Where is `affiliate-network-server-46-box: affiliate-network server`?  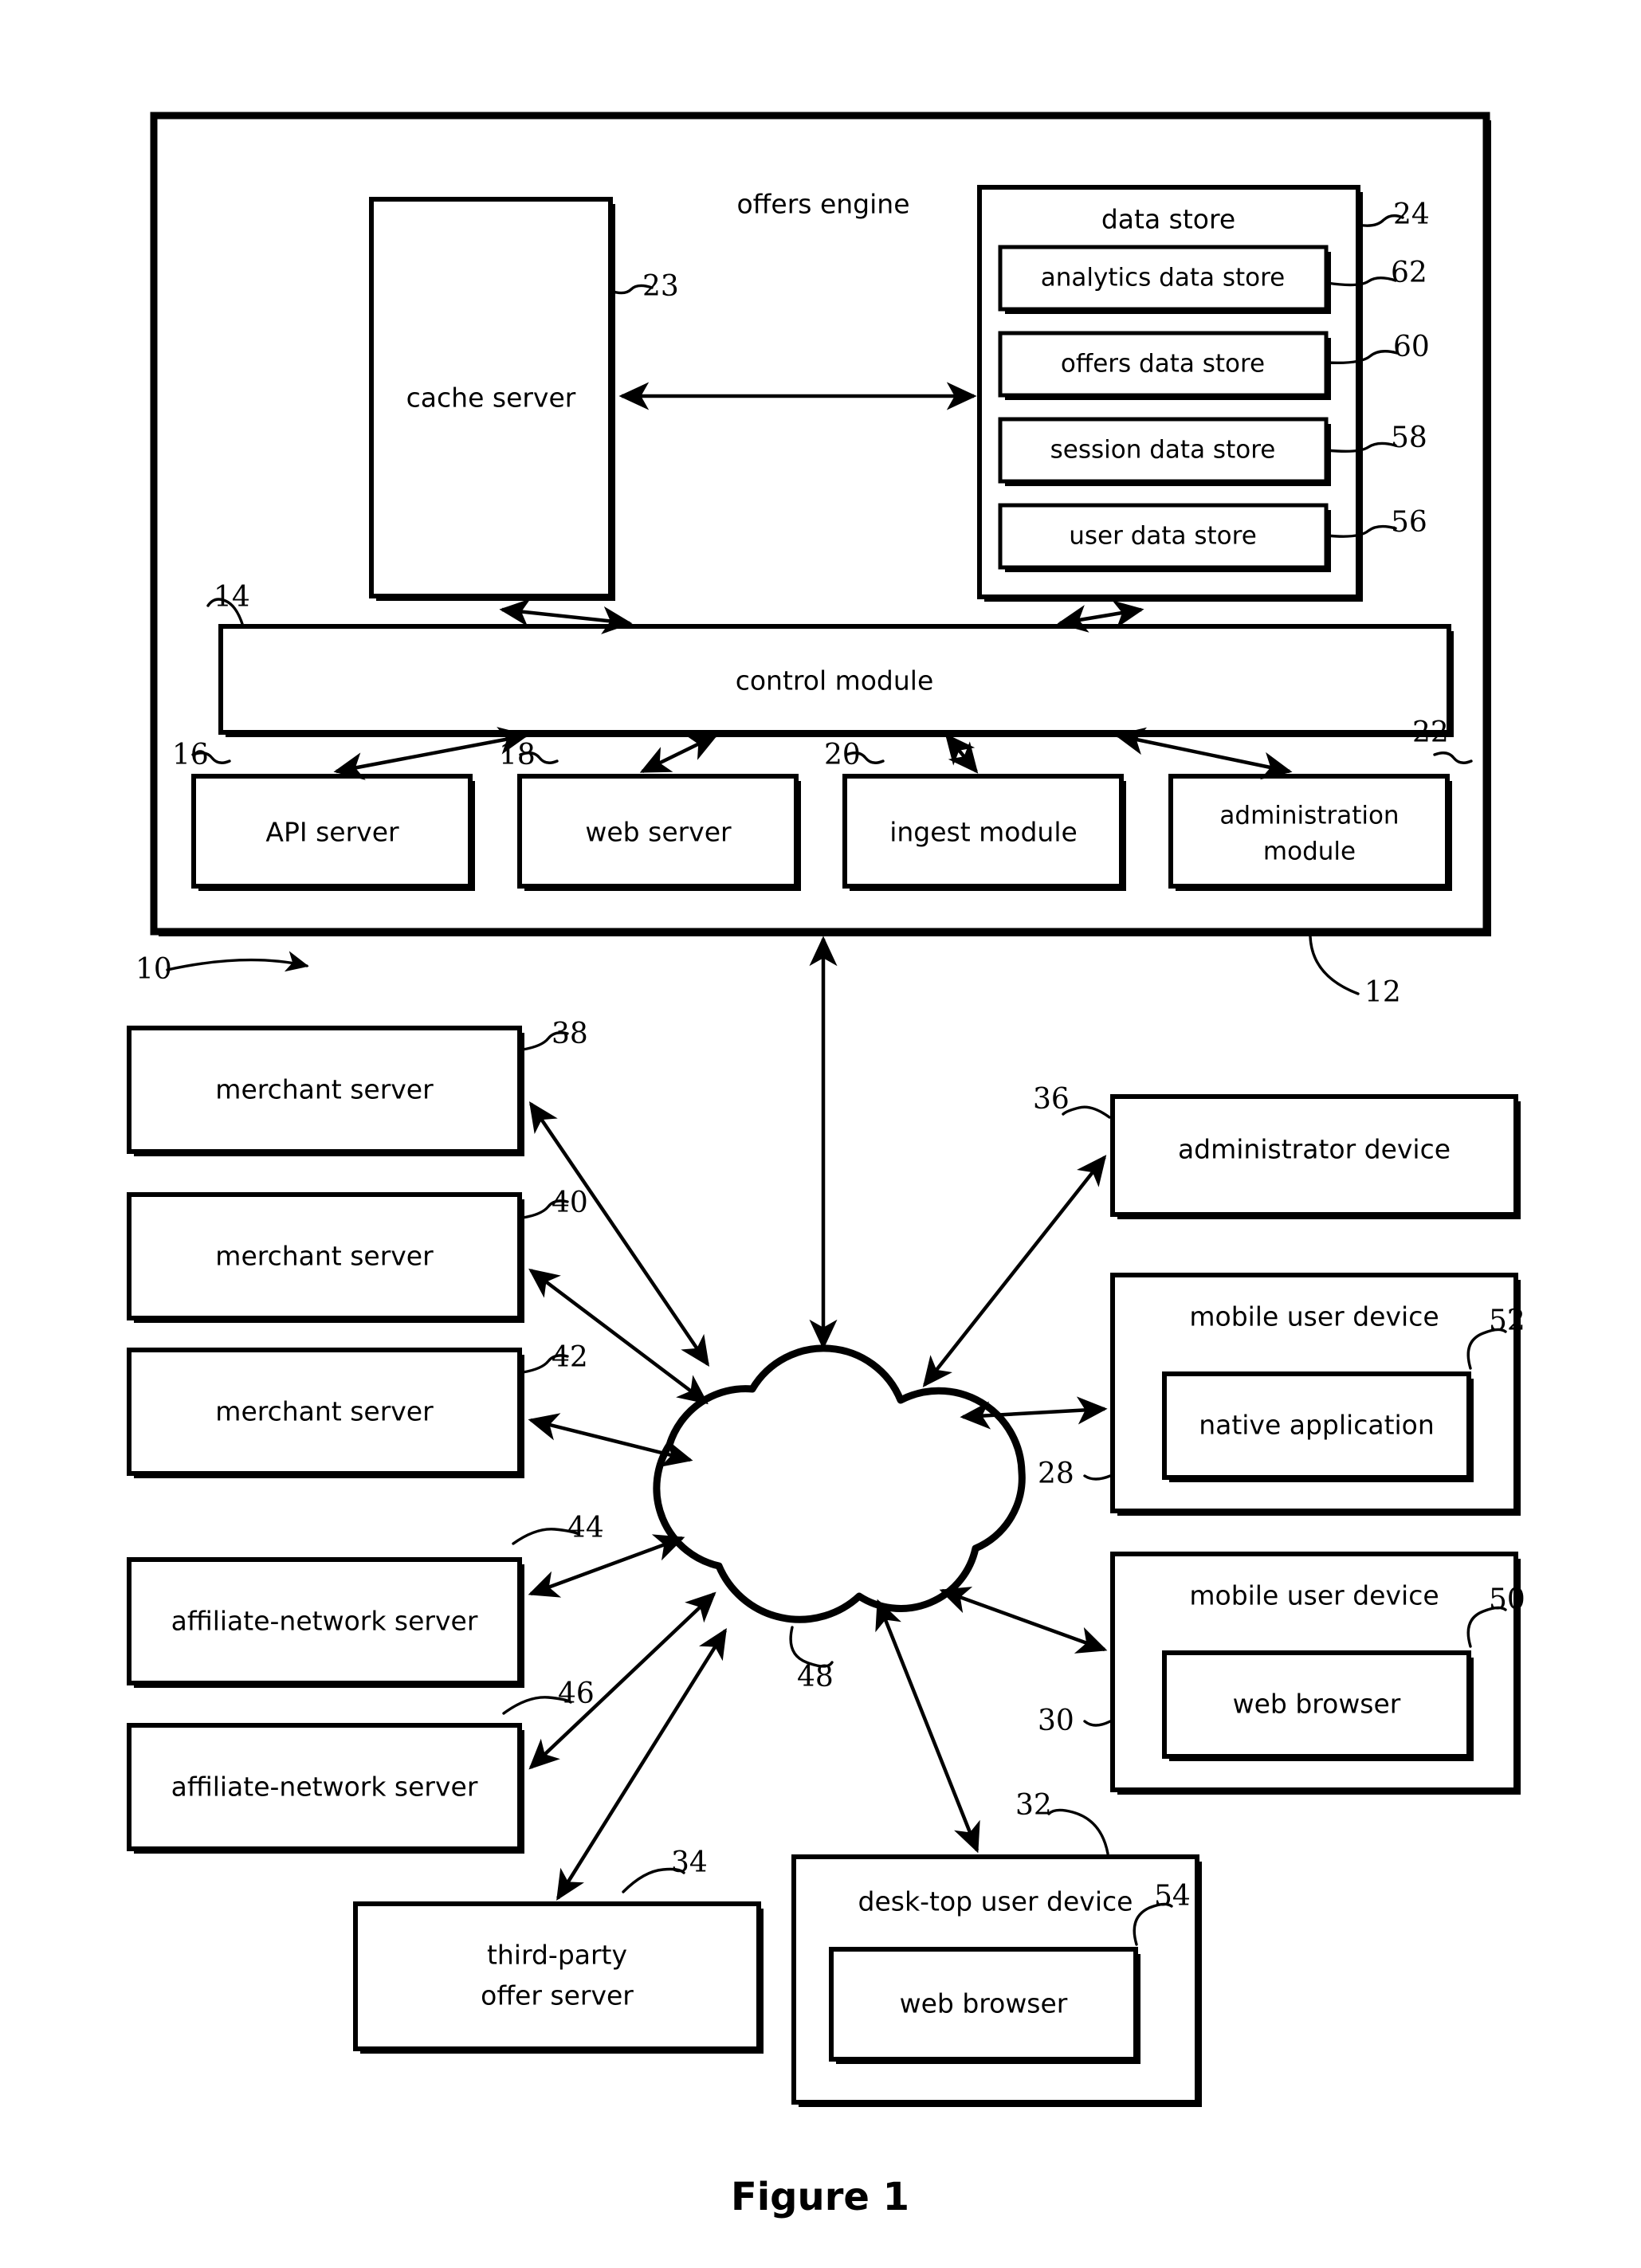 affiliate-network-server-46-box: affiliate-network server is located at coordinates (325, 1788).